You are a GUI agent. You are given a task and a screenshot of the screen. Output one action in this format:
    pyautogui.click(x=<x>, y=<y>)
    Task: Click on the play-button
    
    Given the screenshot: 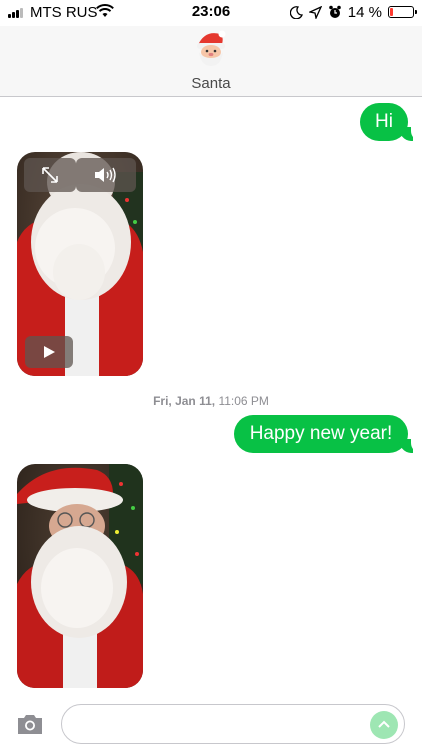 What is the action you would take?
    pyautogui.click(x=49, y=352)
    